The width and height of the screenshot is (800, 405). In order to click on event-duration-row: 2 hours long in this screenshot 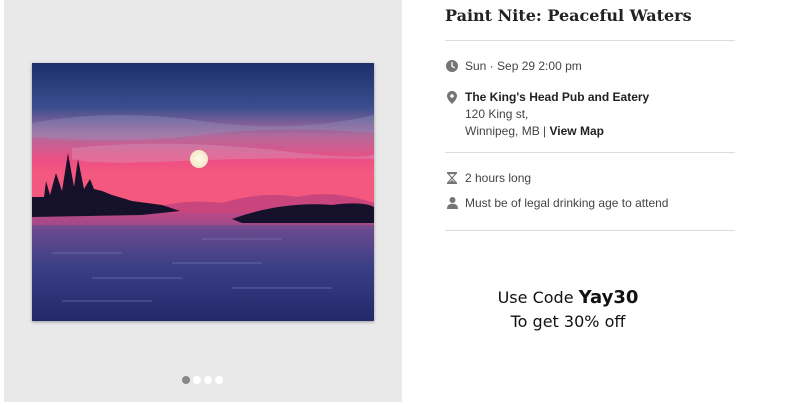, I will do `click(488, 178)`.